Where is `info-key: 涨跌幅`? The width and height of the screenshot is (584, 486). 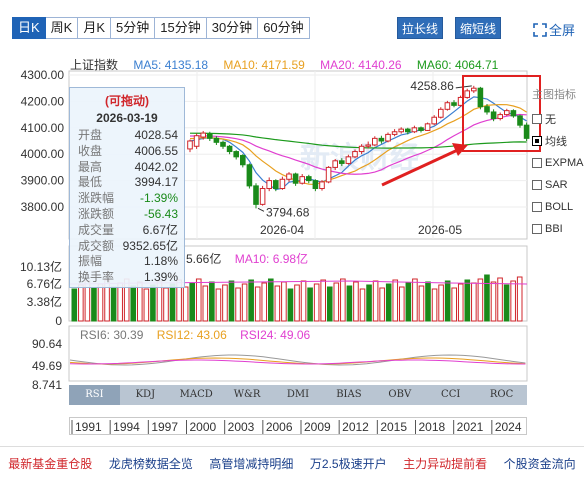 info-key: 涨跌幅 is located at coordinates (96, 198).